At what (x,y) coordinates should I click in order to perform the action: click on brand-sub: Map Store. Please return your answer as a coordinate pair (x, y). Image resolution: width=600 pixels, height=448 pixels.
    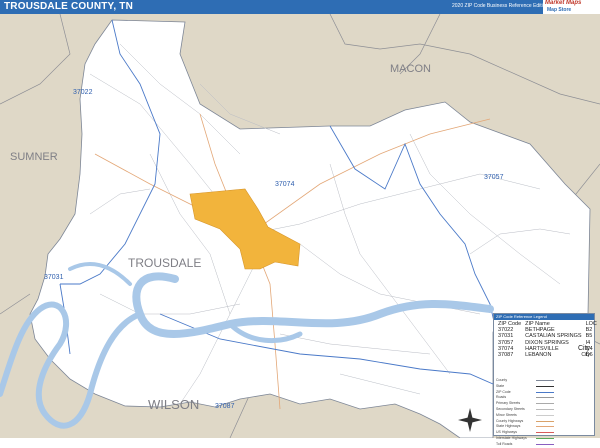
    Looking at the image, I should click on (559, 10).